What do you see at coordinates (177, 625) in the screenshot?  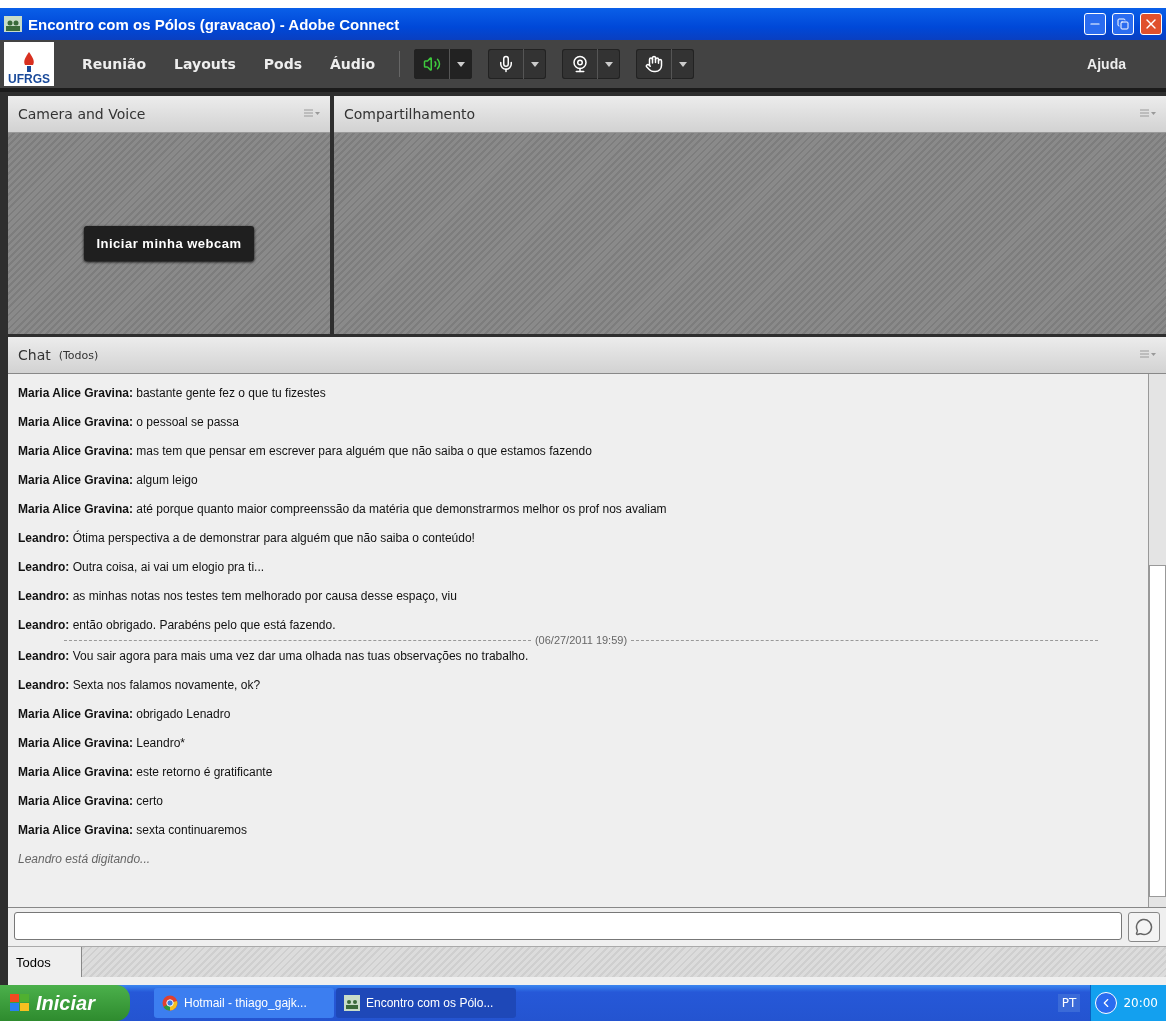 I see `chat-message: Leandro: então obrigado. Parabéns pelo que está fazendo.` at bounding box center [177, 625].